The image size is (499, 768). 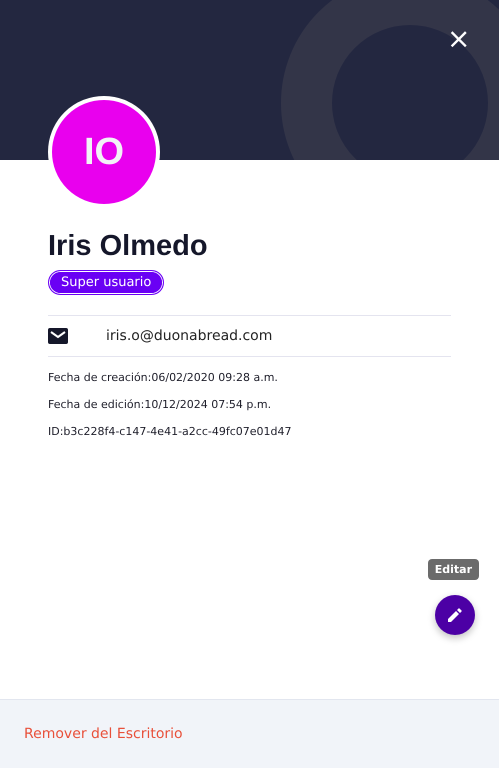 I want to click on meta-text: Fecha de creación:06/02/2020 09:28 a.m., so click(x=163, y=378).